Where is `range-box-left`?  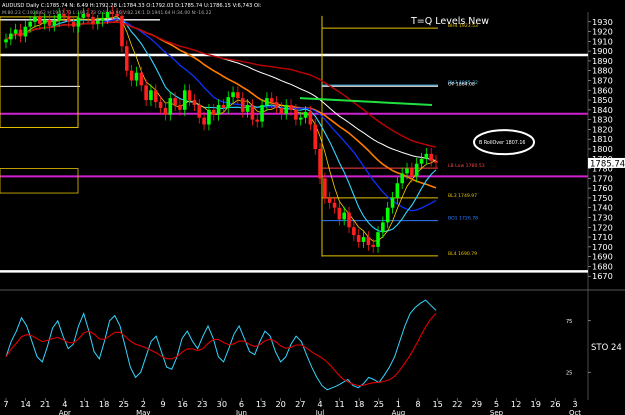
range-box-left is located at coordinates (39, 72).